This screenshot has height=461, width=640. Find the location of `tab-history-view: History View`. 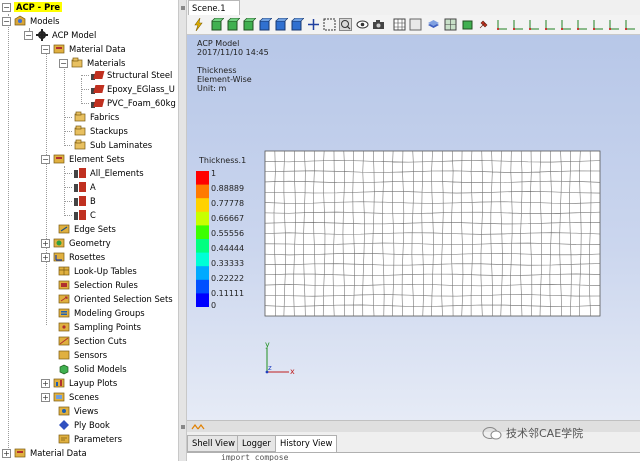

tab-history-view: History View is located at coordinates (306, 443).